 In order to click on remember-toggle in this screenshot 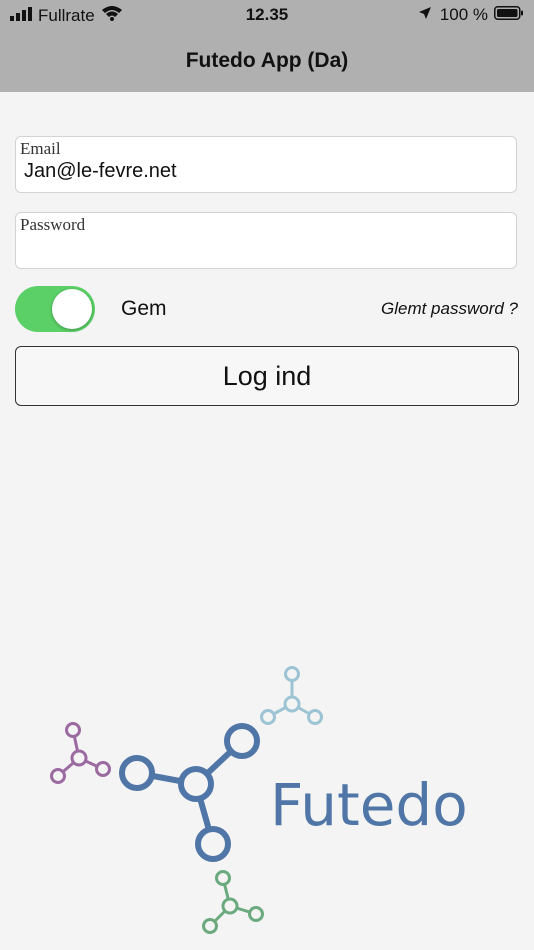, I will do `click(55, 309)`.